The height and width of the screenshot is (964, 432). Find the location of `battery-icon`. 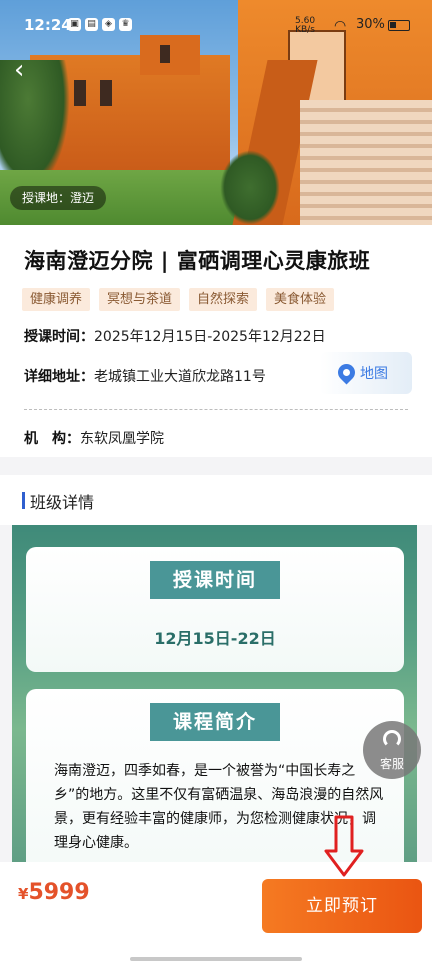

battery-icon is located at coordinates (399, 25).